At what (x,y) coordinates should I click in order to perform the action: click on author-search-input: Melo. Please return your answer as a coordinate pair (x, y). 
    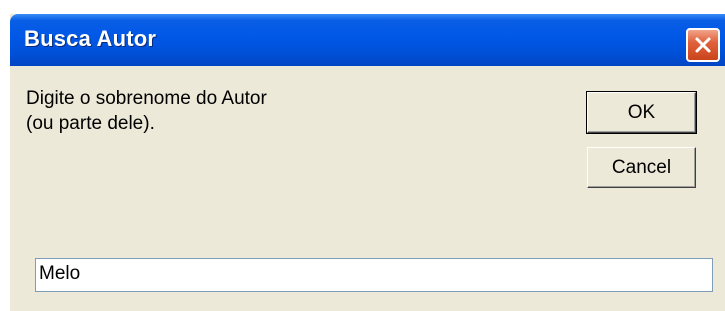
    Looking at the image, I should click on (374, 275).